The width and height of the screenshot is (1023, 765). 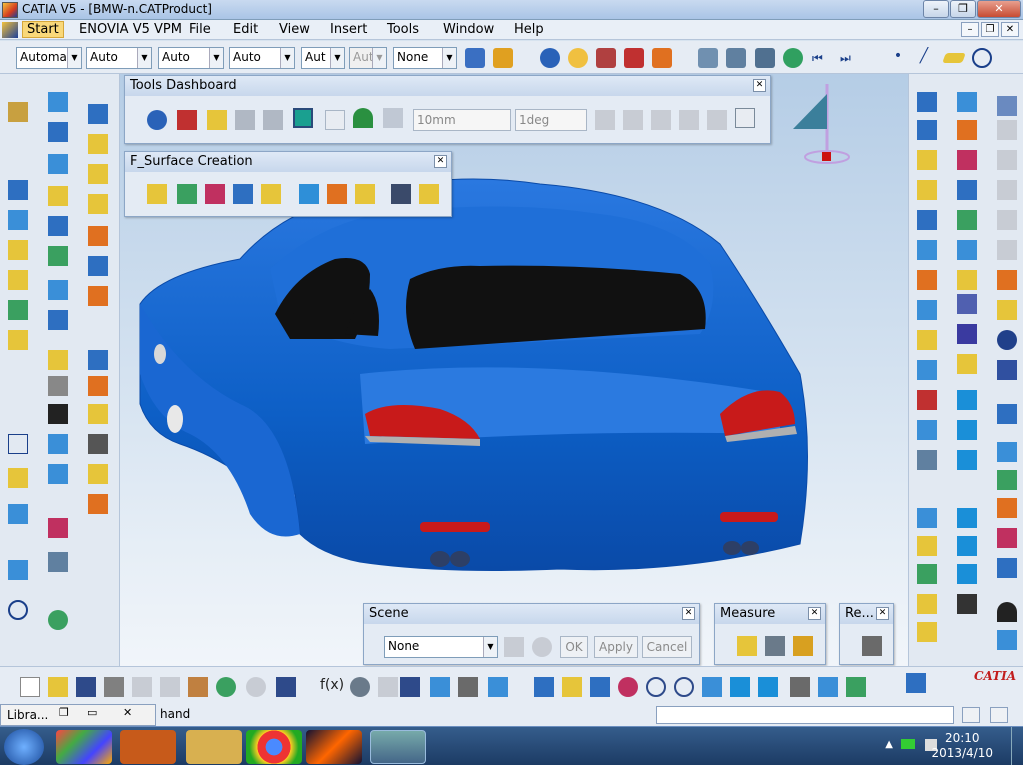 I want to click on picture-viewer-icon, so click(x=398, y=747).